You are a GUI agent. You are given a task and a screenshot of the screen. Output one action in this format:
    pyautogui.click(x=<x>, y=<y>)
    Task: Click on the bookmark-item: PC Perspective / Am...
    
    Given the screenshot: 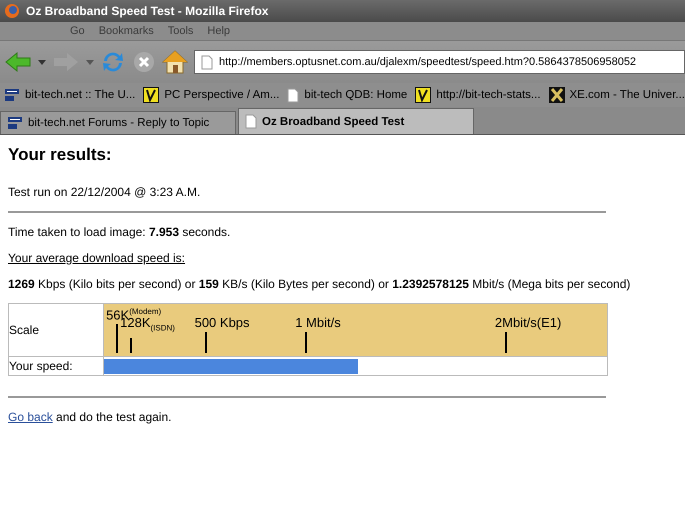 What is the action you would take?
    pyautogui.click(x=211, y=95)
    